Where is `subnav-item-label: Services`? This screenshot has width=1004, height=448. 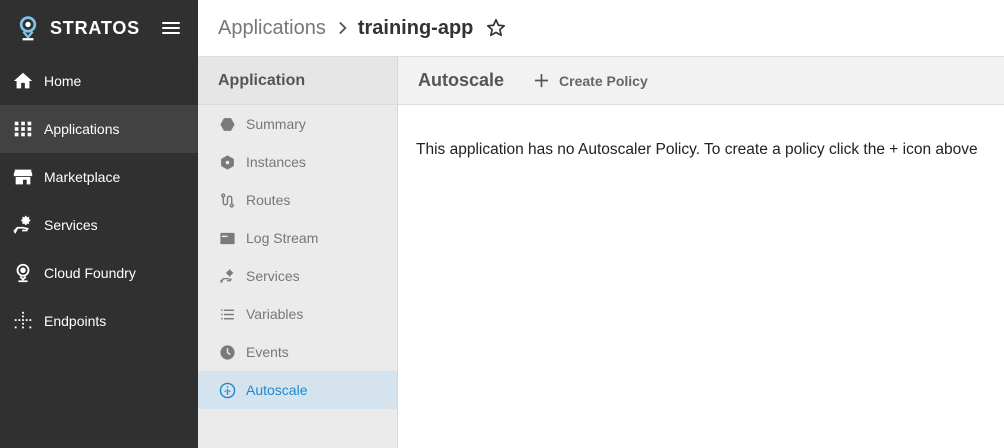 subnav-item-label: Services is located at coordinates (273, 276).